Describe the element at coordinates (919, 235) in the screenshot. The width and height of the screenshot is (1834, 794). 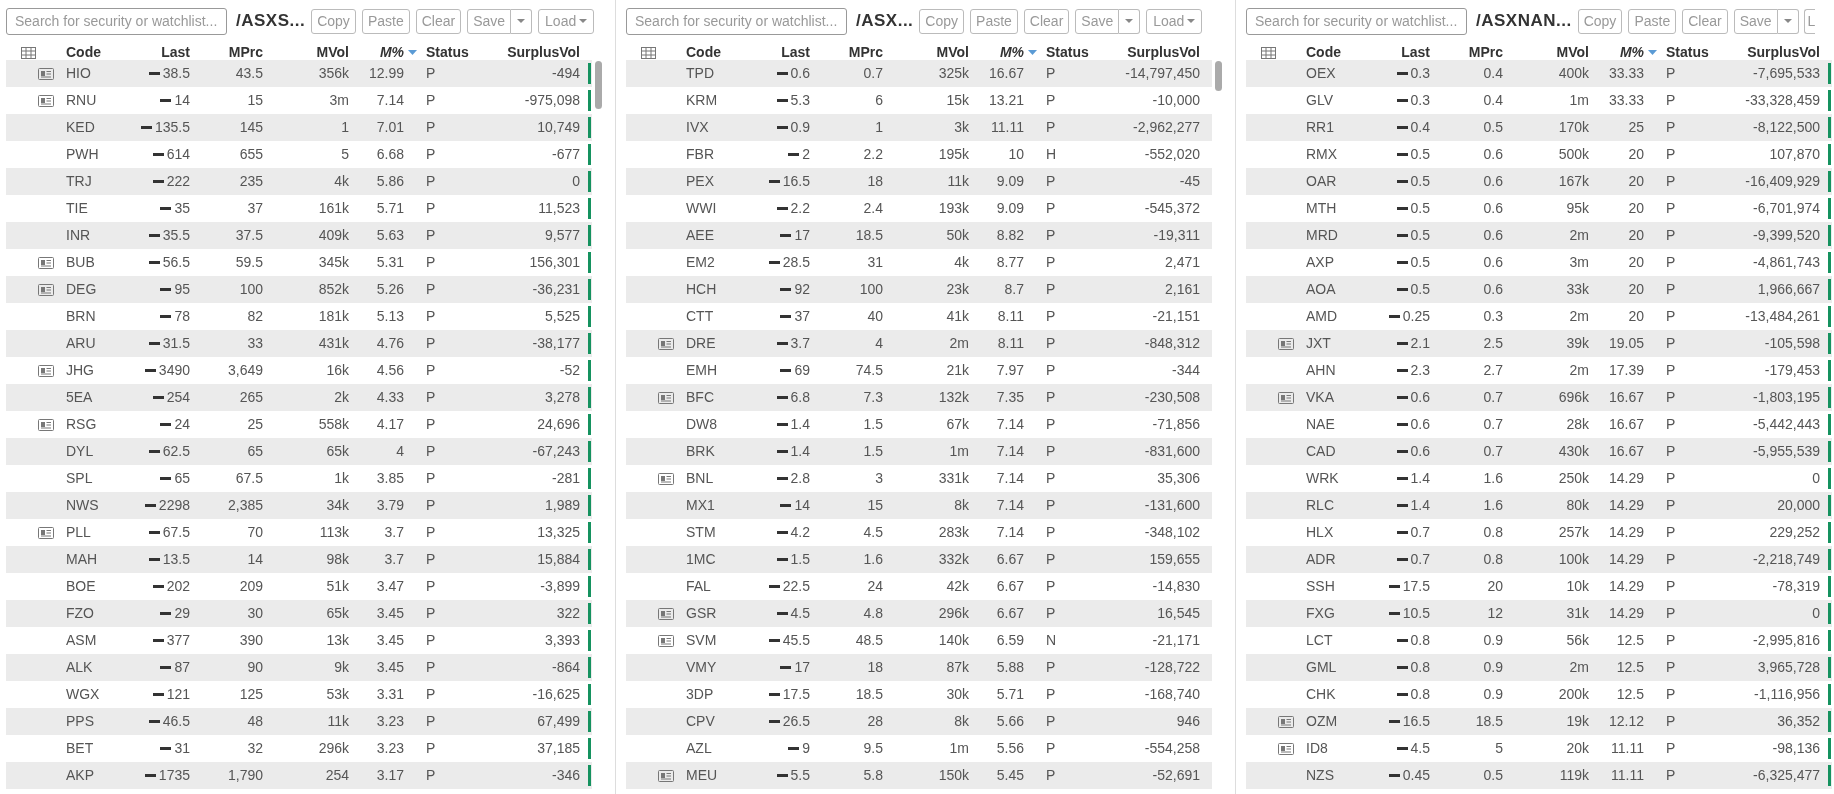
I see `table-row: AEE 17 18.5 50k 8.82 P -19,311` at that location.